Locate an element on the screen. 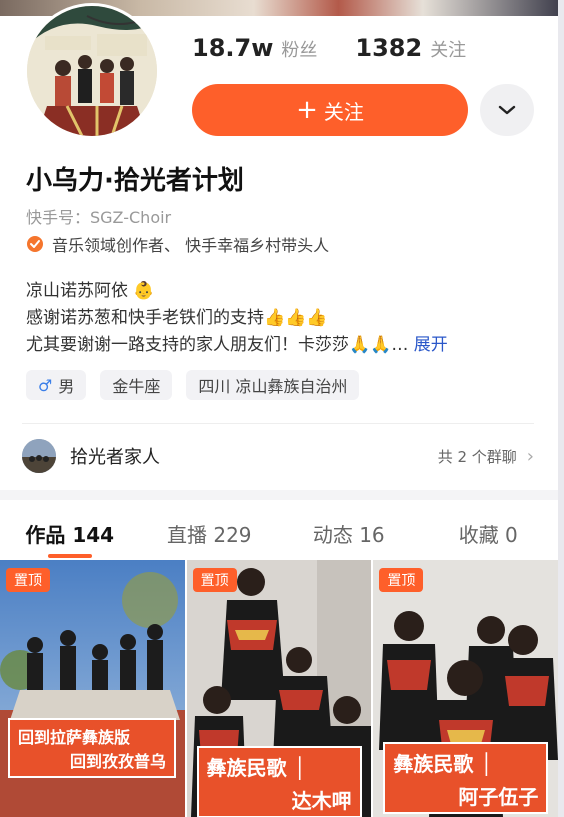 The width and height of the screenshot is (564, 817). following-count: 1382 is located at coordinates (388, 48).